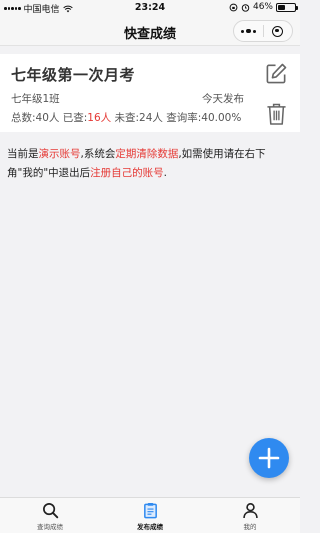 This screenshot has height=533, width=320. What do you see at coordinates (50, 527) in the screenshot?
I see `tab-label: 查询成绩` at bounding box center [50, 527].